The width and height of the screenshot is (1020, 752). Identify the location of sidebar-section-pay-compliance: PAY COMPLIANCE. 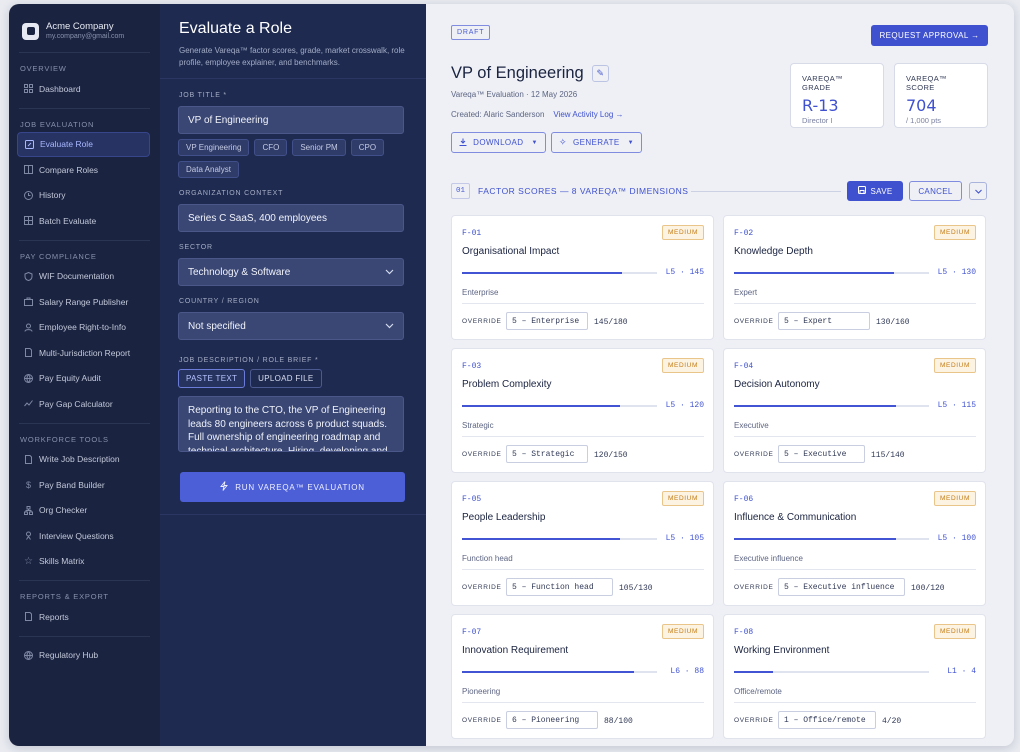
(58, 256).